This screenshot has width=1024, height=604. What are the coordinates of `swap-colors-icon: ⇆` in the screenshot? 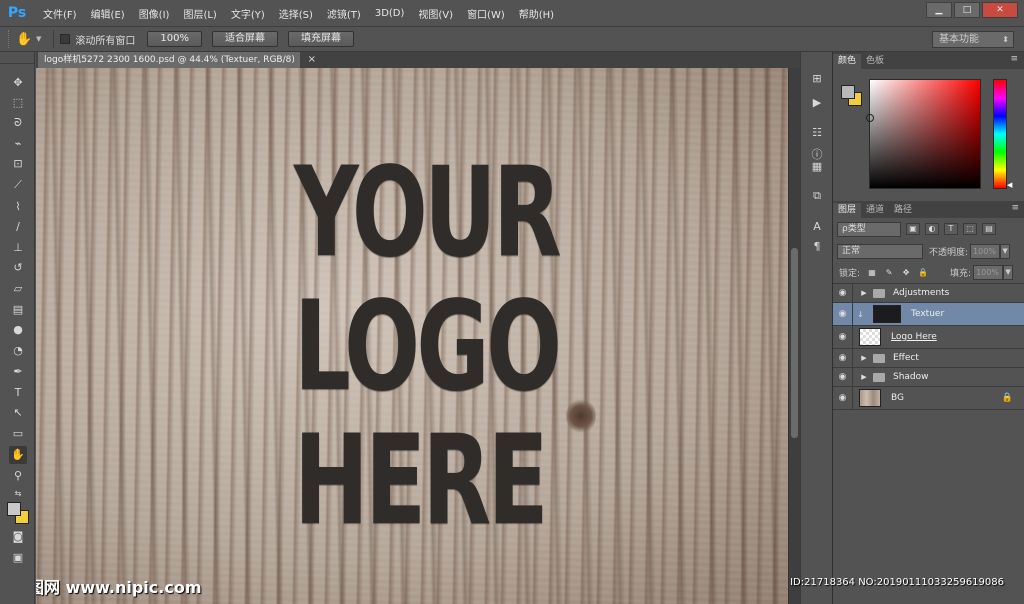 It's located at (18, 494).